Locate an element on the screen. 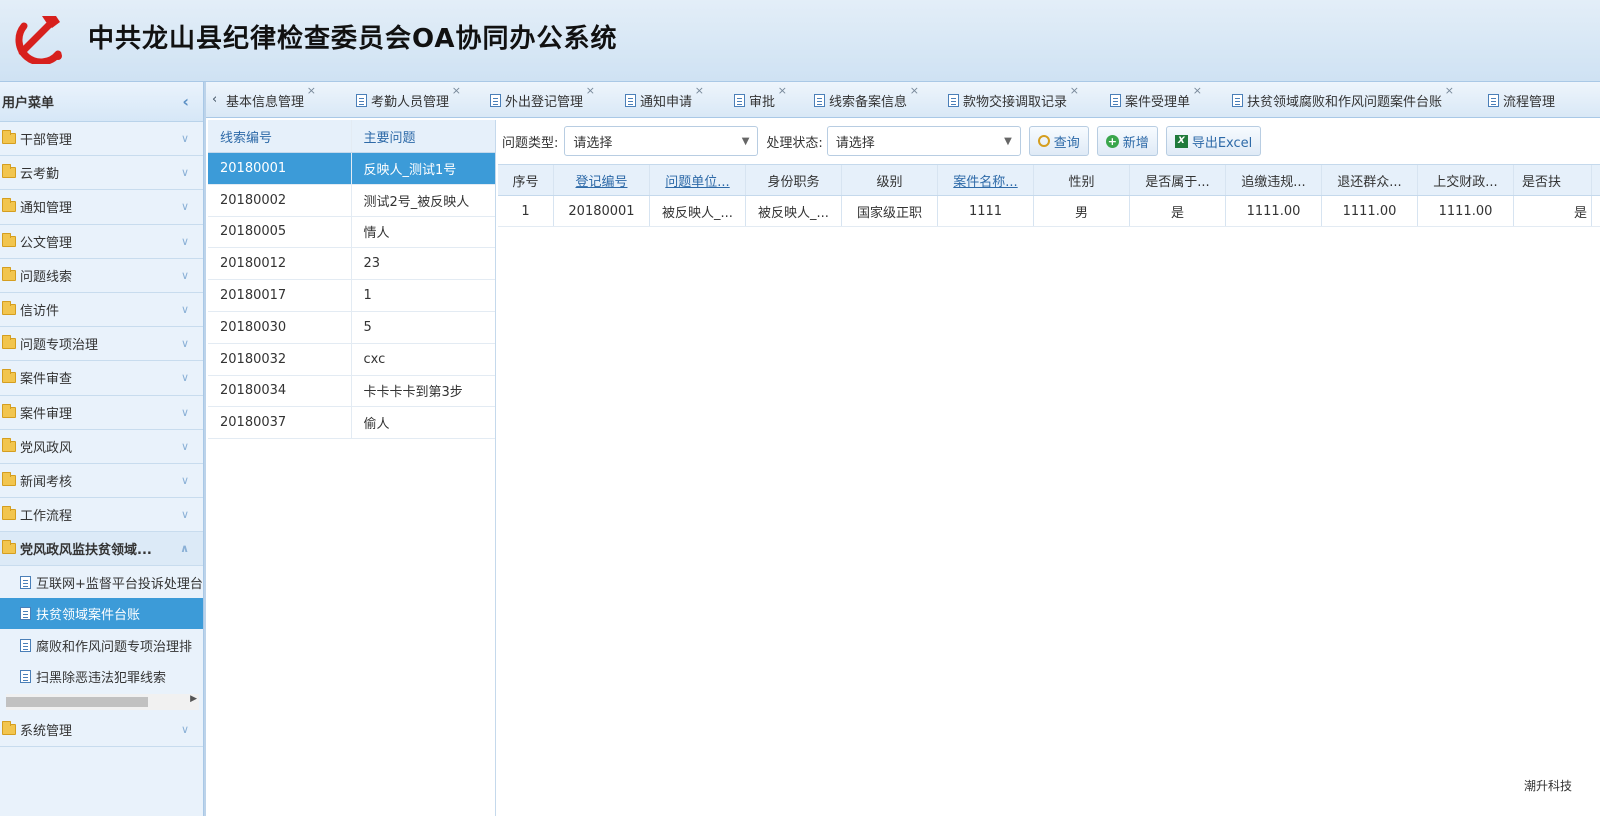 The width and height of the screenshot is (1600, 816). scrollbar-thumb is located at coordinates (77, 702).